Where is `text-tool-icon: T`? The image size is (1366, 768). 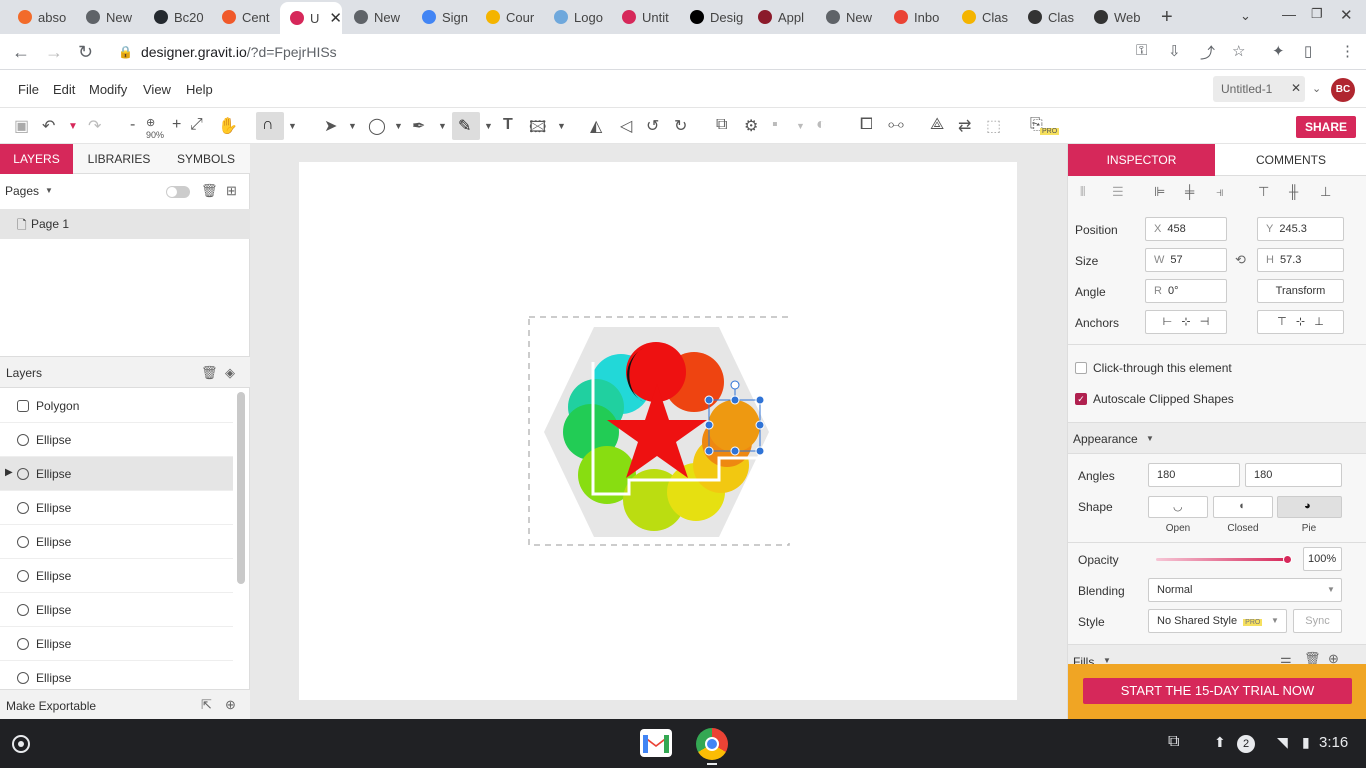 text-tool-icon: T is located at coordinates (508, 125).